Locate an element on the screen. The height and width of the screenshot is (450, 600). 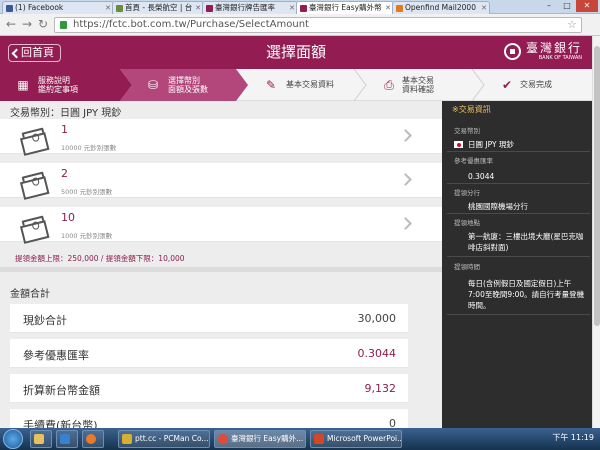
bank-seal-icon is located at coordinates (512, 51).